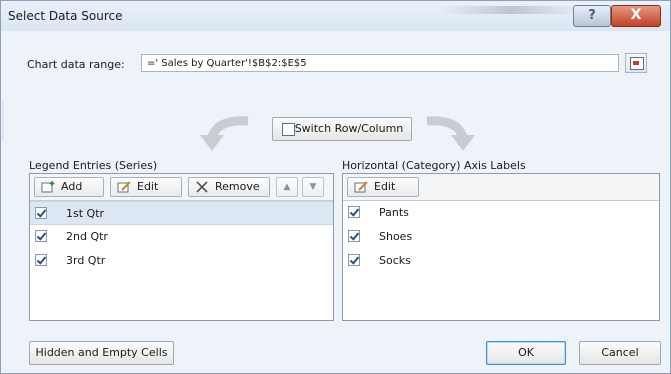  Describe the element at coordinates (87, 236) in the screenshot. I see `series-label: 2nd Qtr` at that location.